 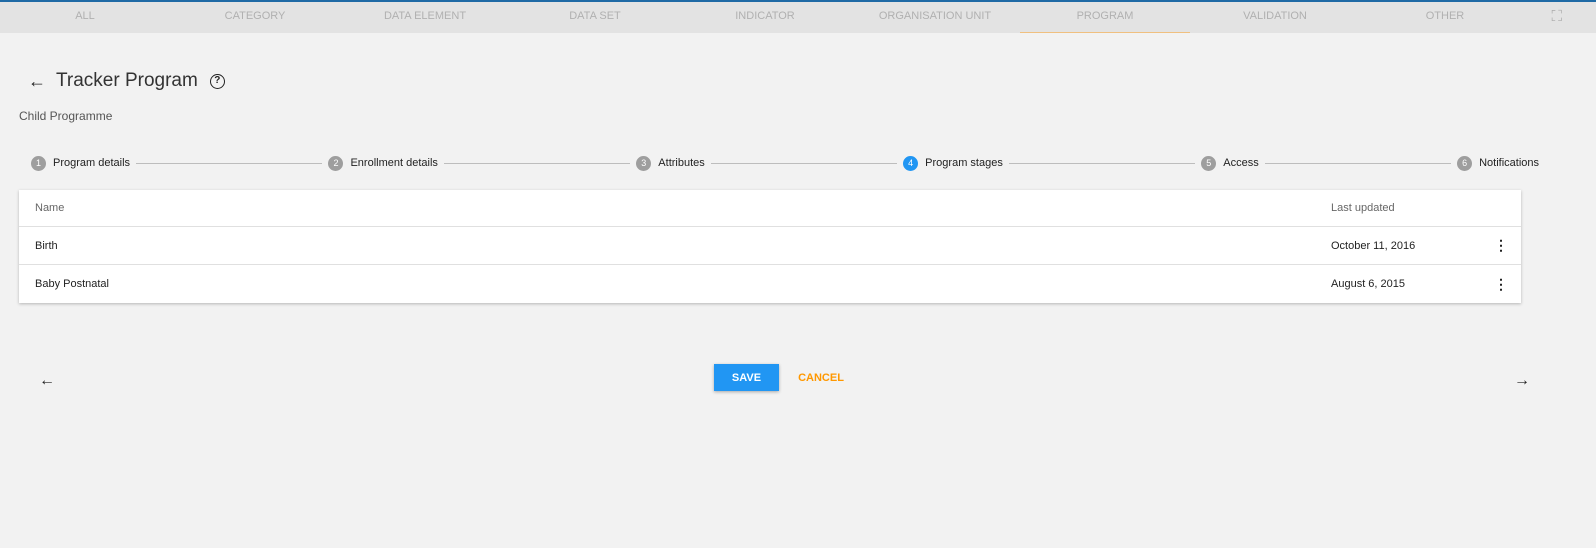 What do you see at coordinates (821, 377) in the screenshot?
I see `cancel-button: CANCEL` at bounding box center [821, 377].